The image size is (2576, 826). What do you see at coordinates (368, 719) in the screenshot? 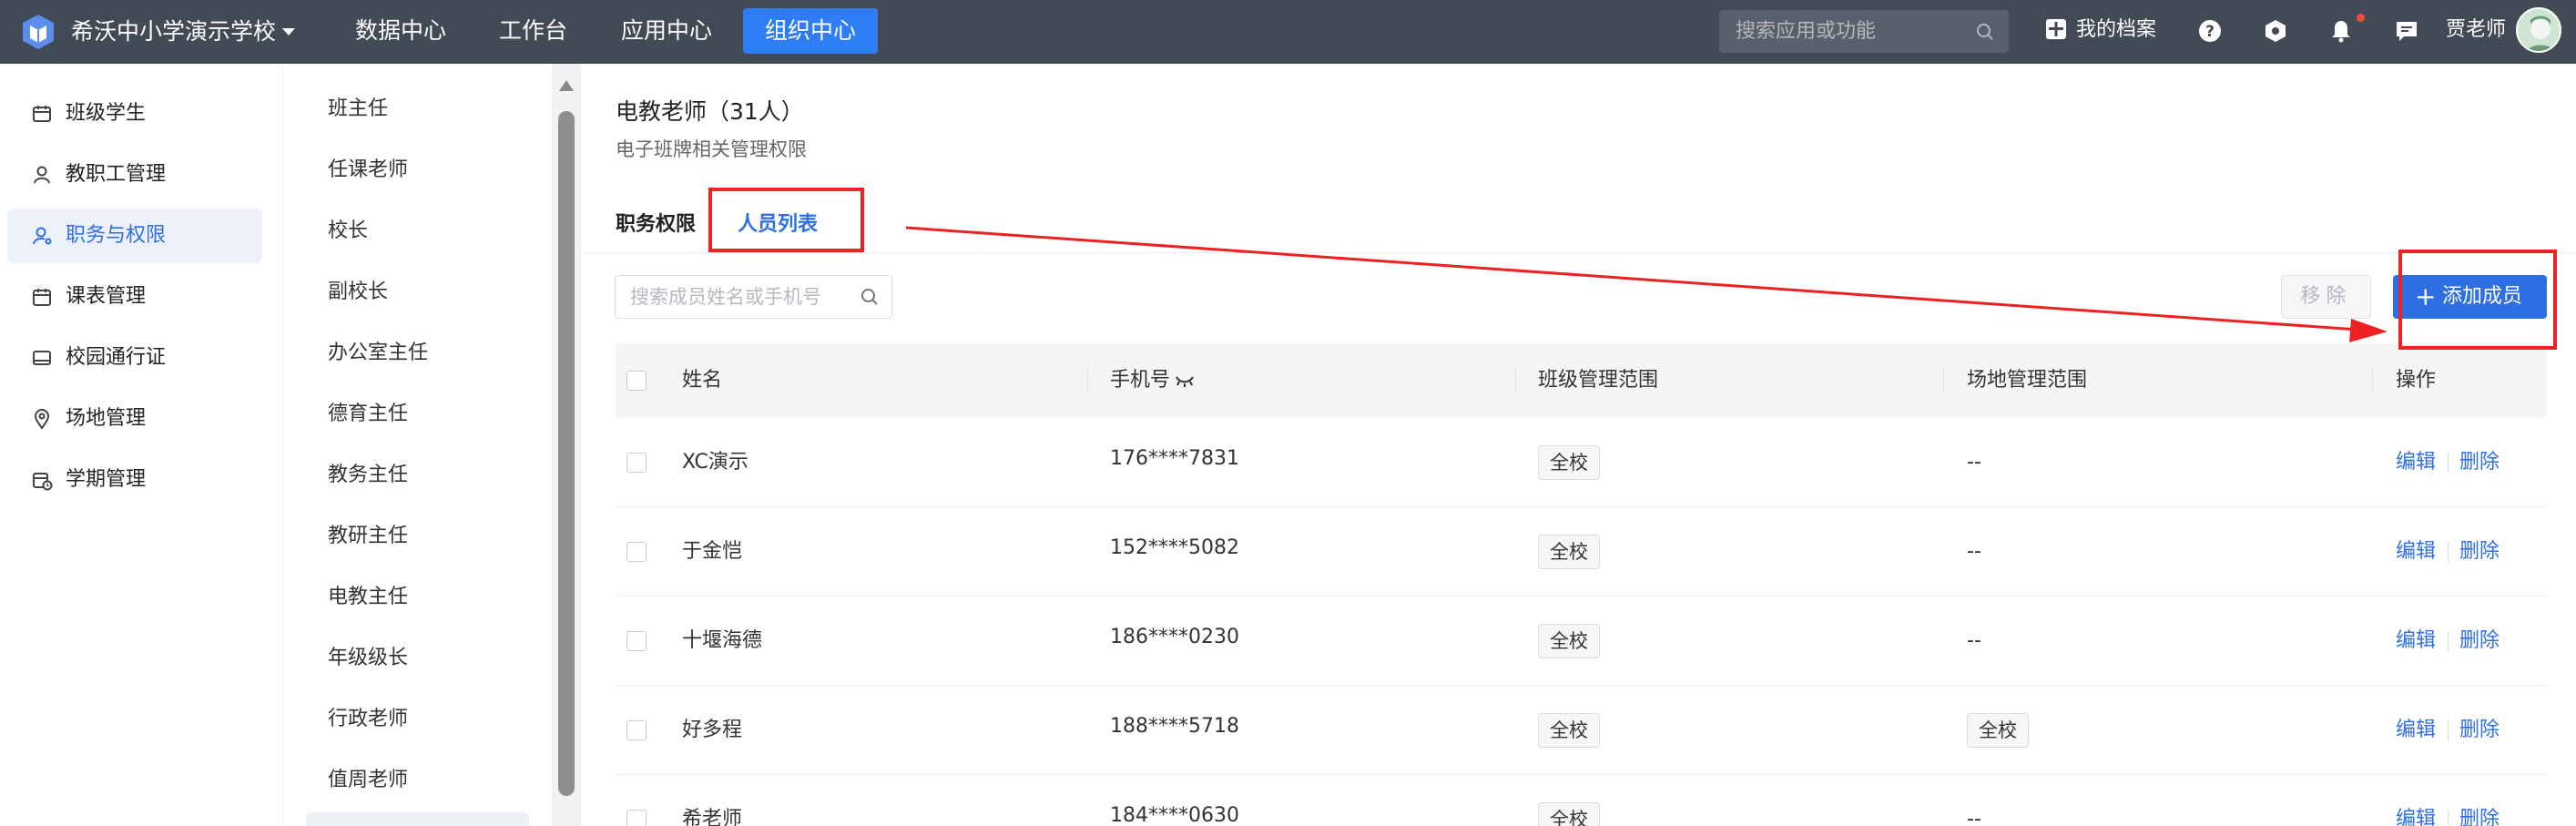
I see `role-item: 行政老师` at bounding box center [368, 719].